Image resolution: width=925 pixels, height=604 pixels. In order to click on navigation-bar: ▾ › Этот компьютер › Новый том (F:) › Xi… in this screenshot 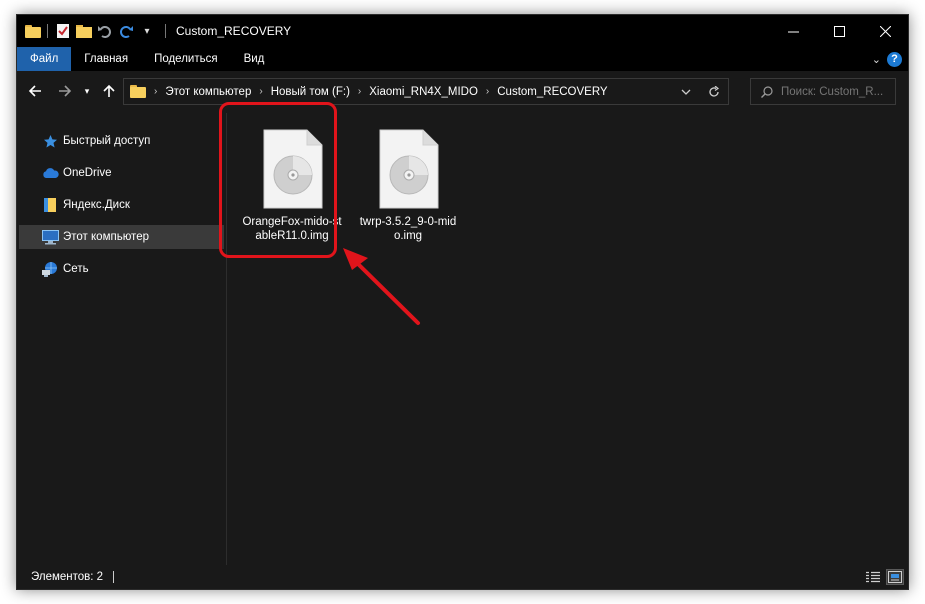, I will do `click(462, 92)`.